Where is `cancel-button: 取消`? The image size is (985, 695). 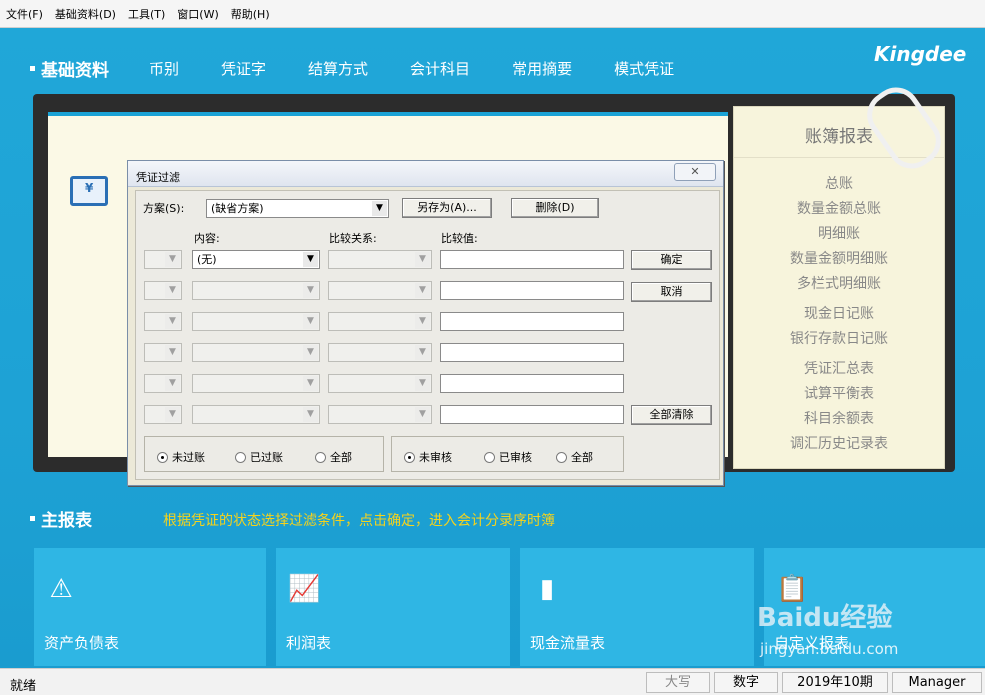 cancel-button: 取消 is located at coordinates (671, 292).